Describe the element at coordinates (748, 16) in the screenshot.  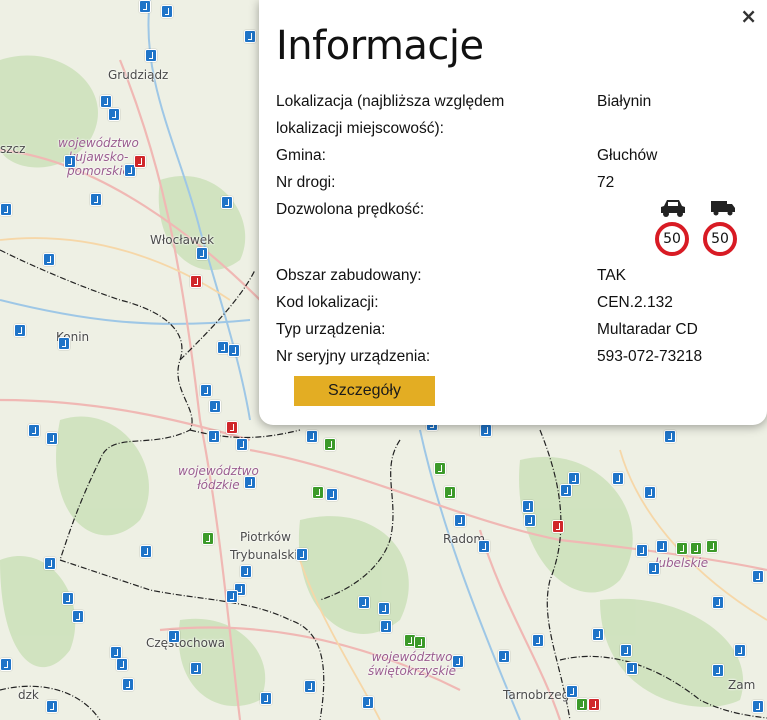
I see `close-icon: ×` at that location.